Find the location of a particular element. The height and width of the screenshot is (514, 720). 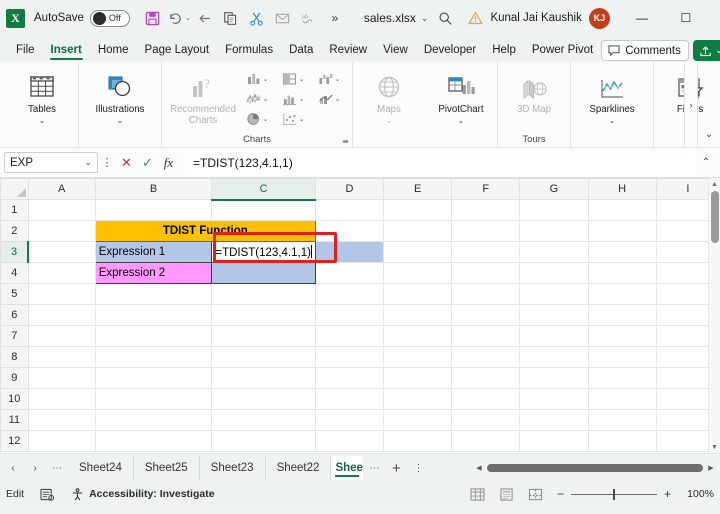

close-button: ✕ is located at coordinates (714, 18).